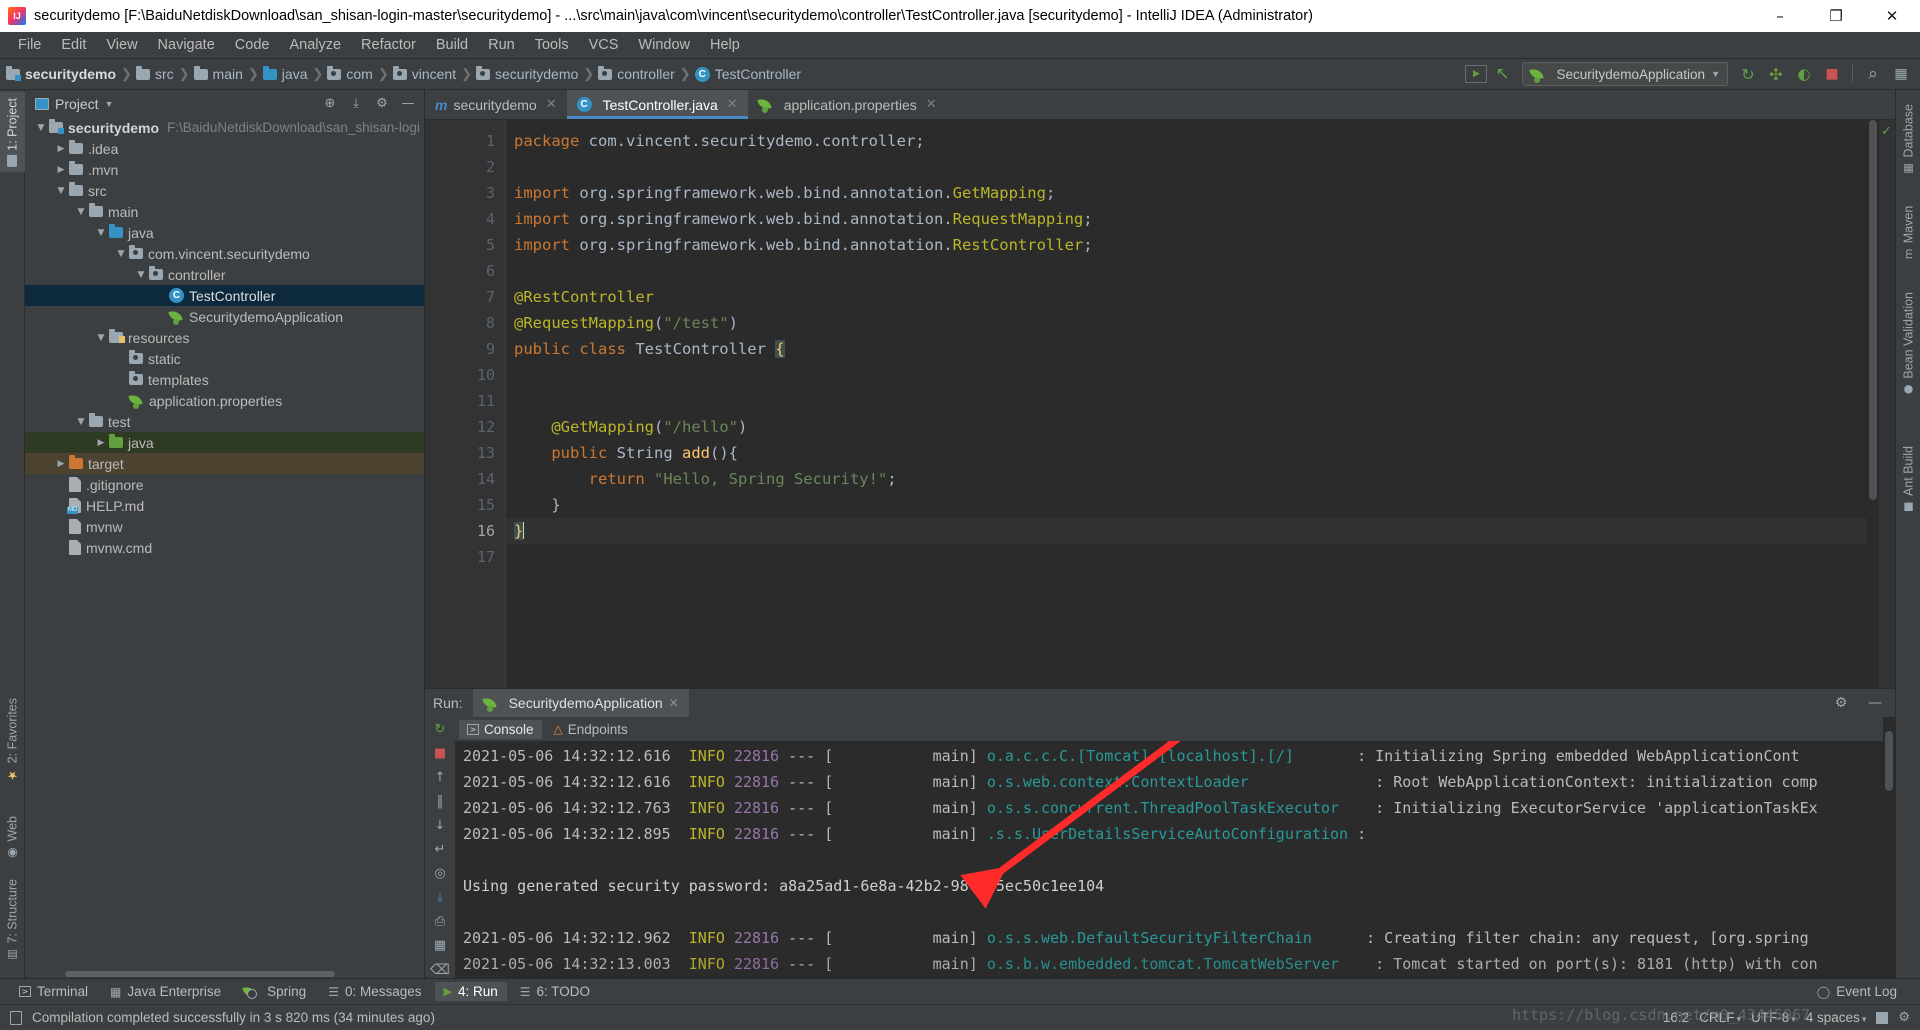 The width and height of the screenshot is (1920, 1030). I want to click on scrollbar-thumb, so click(1889, 761).